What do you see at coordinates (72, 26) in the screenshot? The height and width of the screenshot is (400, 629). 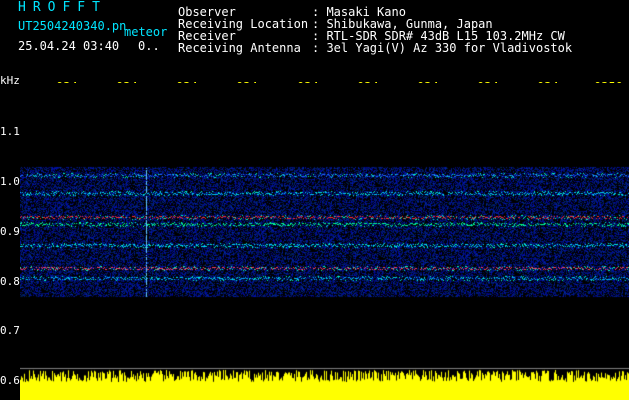 I see `header-filename: UT2504240340.pn` at bounding box center [72, 26].